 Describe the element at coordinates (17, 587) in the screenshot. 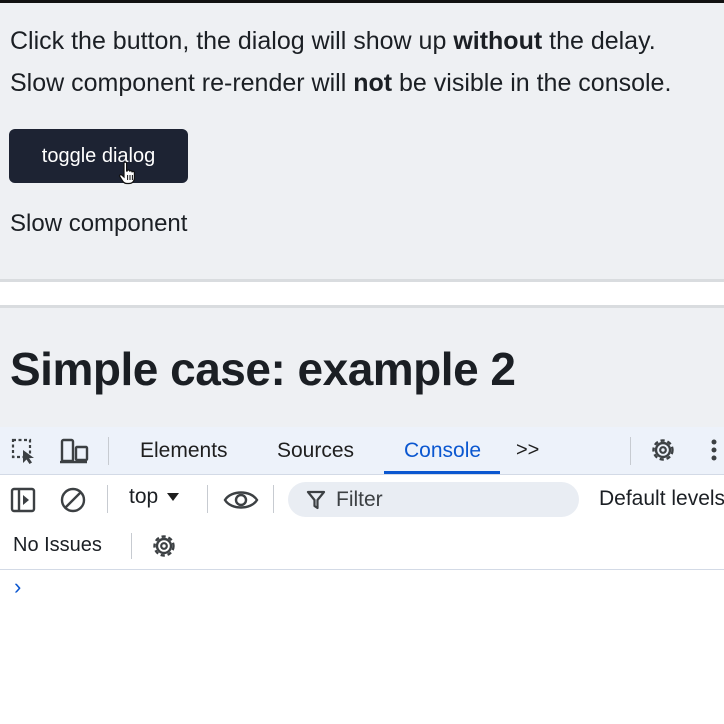

I see `console-prompt-chevron-icon: ›` at that location.